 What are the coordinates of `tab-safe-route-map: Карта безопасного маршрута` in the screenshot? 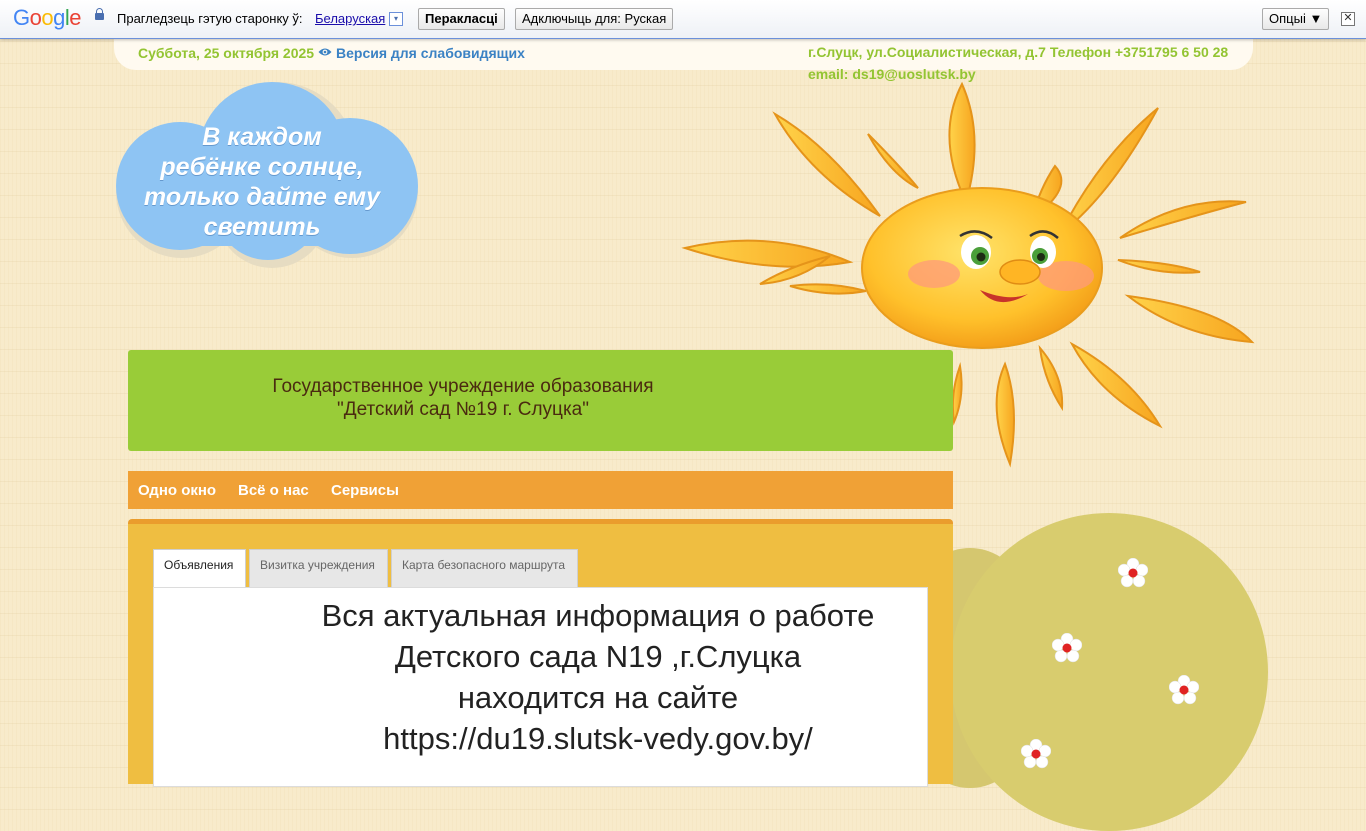 It's located at (484, 568).